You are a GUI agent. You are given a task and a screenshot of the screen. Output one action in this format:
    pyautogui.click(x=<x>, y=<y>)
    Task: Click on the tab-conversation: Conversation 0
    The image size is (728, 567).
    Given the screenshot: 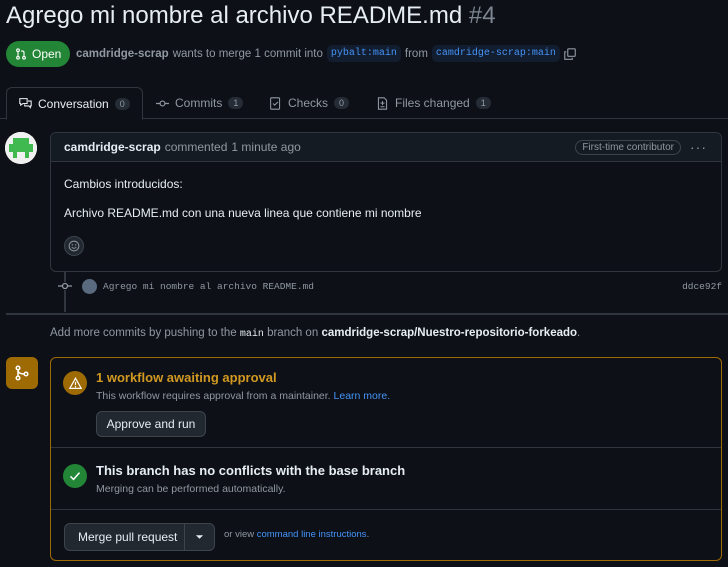 What is the action you would take?
    pyautogui.click(x=74, y=103)
    